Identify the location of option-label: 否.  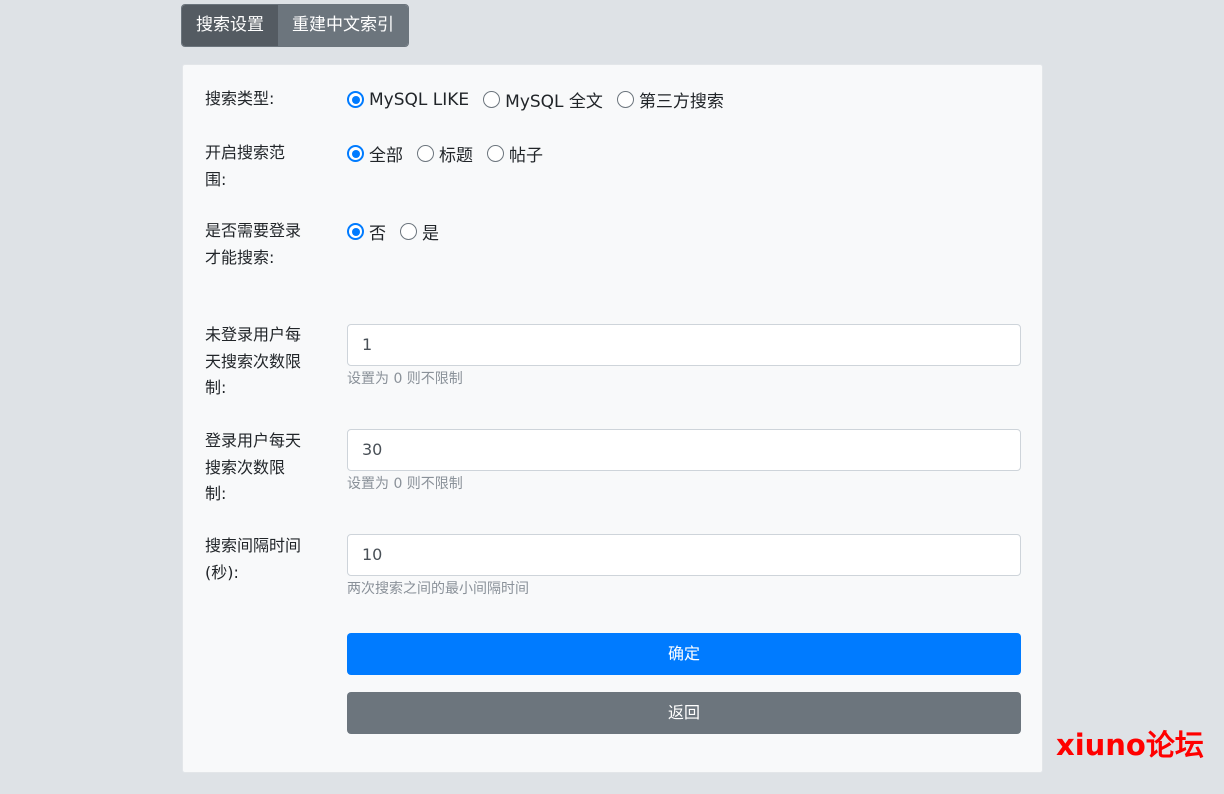
(377, 234).